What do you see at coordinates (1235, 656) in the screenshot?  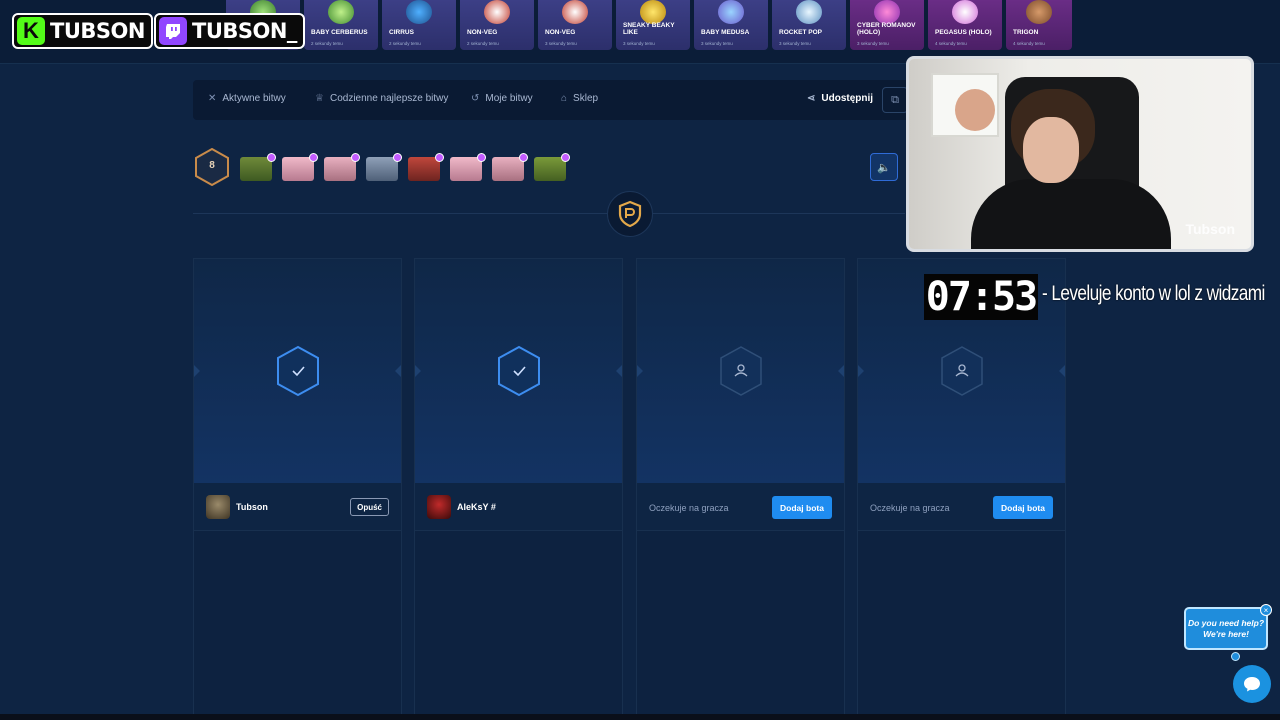 I see `help-pointer` at bounding box center [1235, 656].